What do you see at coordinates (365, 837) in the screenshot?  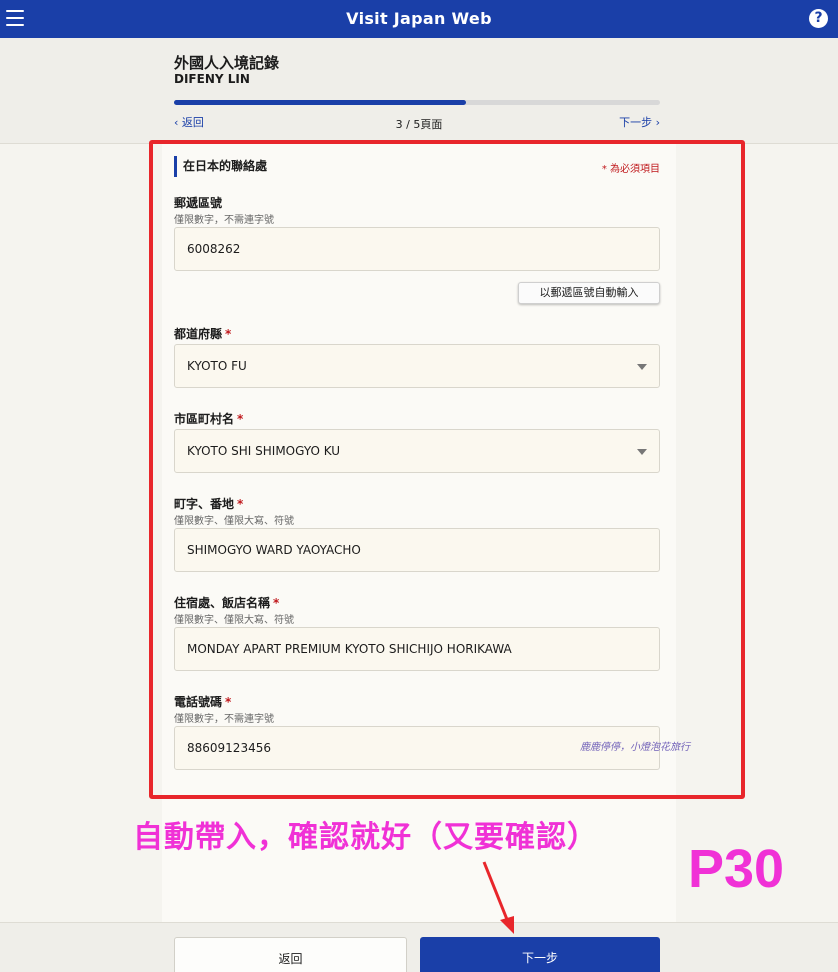 I see `annotation-text: 自動帶入，確認就好（又要確認）` at bounding box center [365, 837].